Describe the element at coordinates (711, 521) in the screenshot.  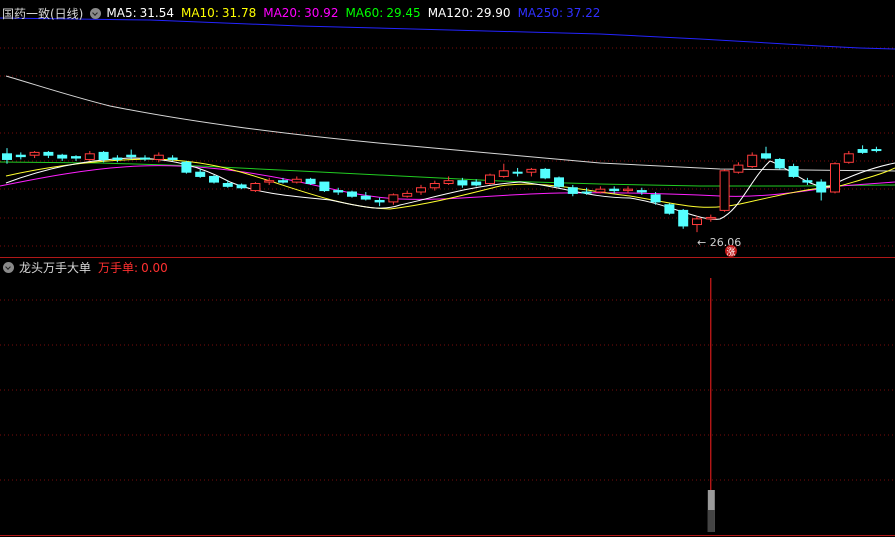
I see `volume-bar-base` at that location.